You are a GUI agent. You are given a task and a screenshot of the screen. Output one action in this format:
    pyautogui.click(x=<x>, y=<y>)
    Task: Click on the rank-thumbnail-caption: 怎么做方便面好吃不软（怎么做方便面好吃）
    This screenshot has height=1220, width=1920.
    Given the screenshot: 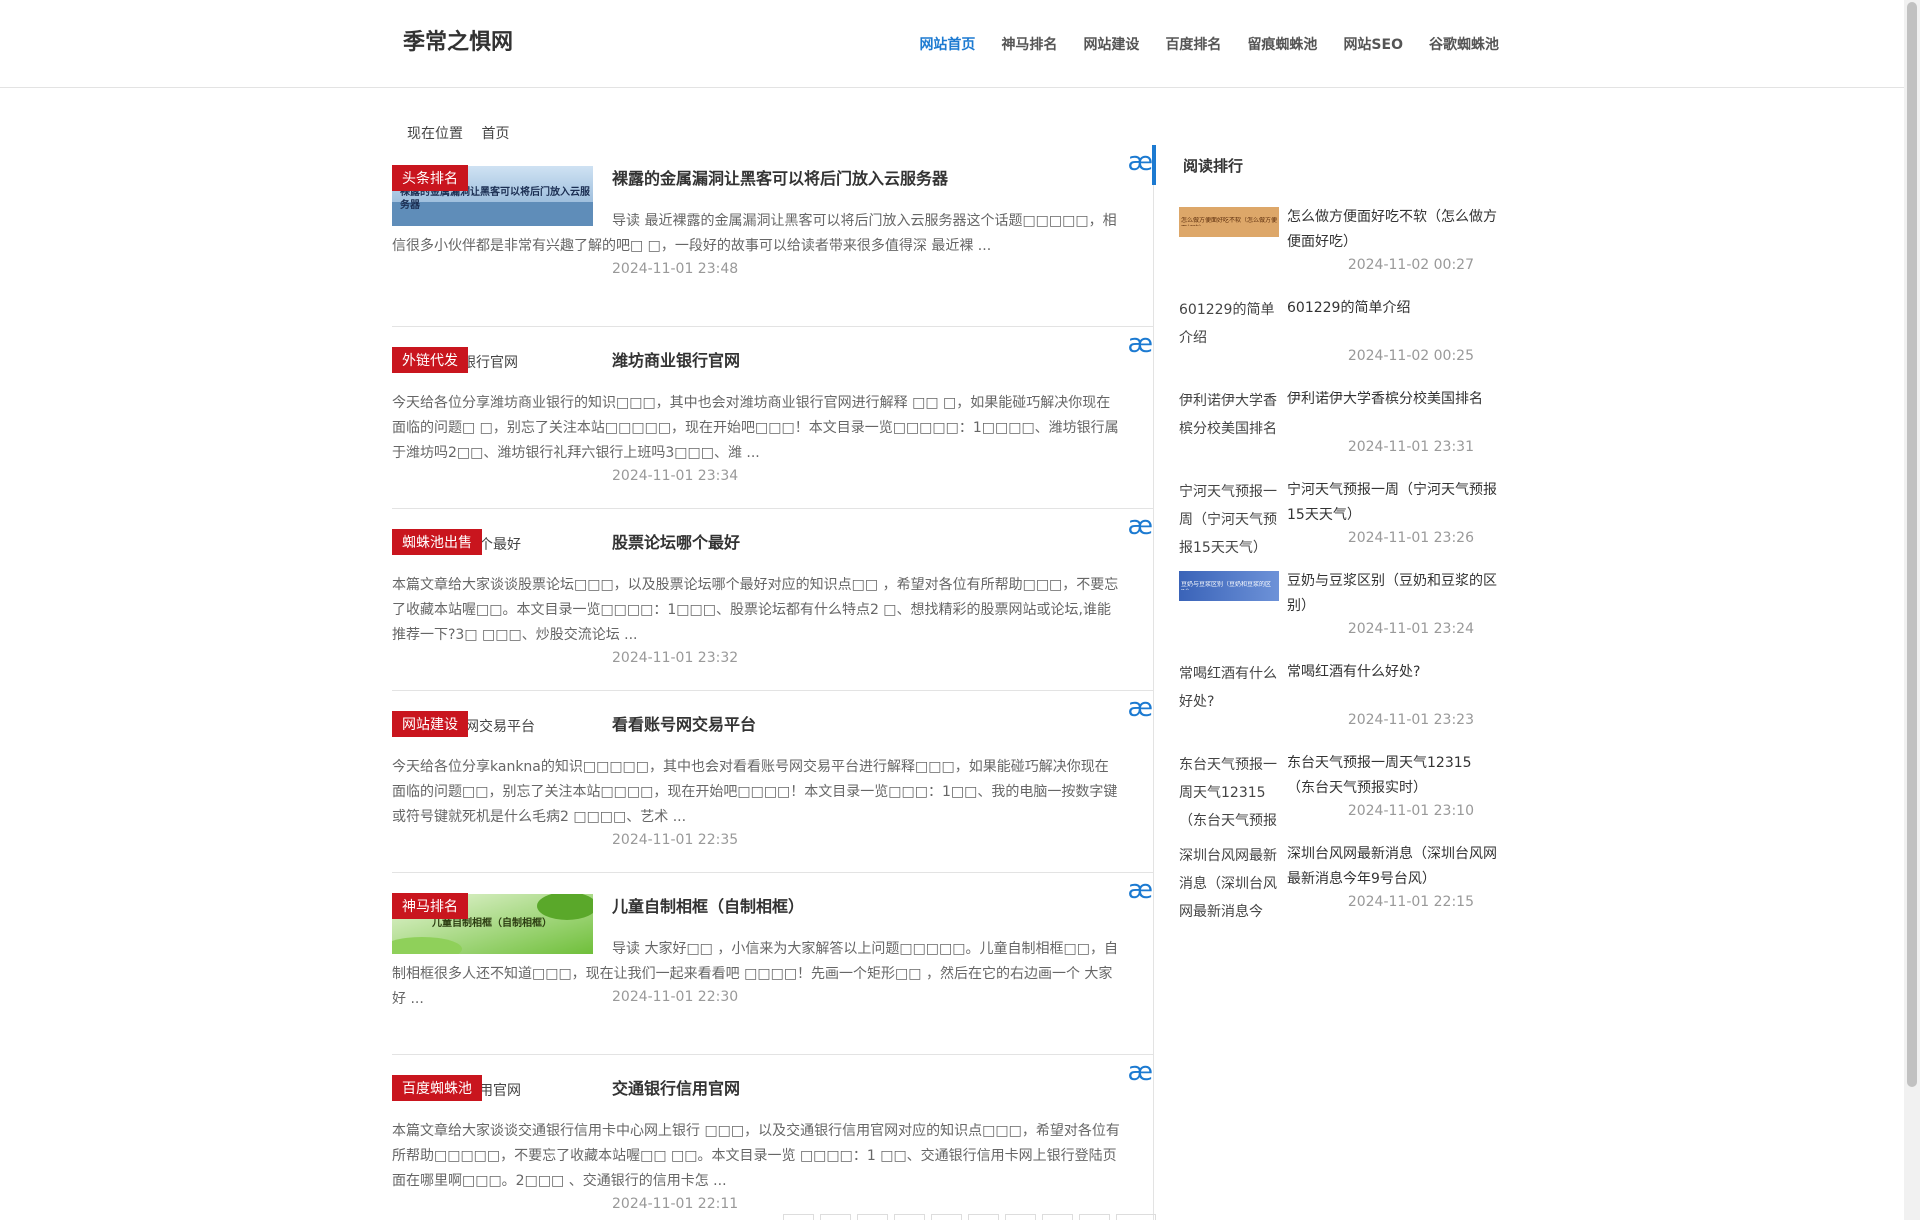 What is the action you would take?
    pyautogui.click(x=1229, y=221)
    